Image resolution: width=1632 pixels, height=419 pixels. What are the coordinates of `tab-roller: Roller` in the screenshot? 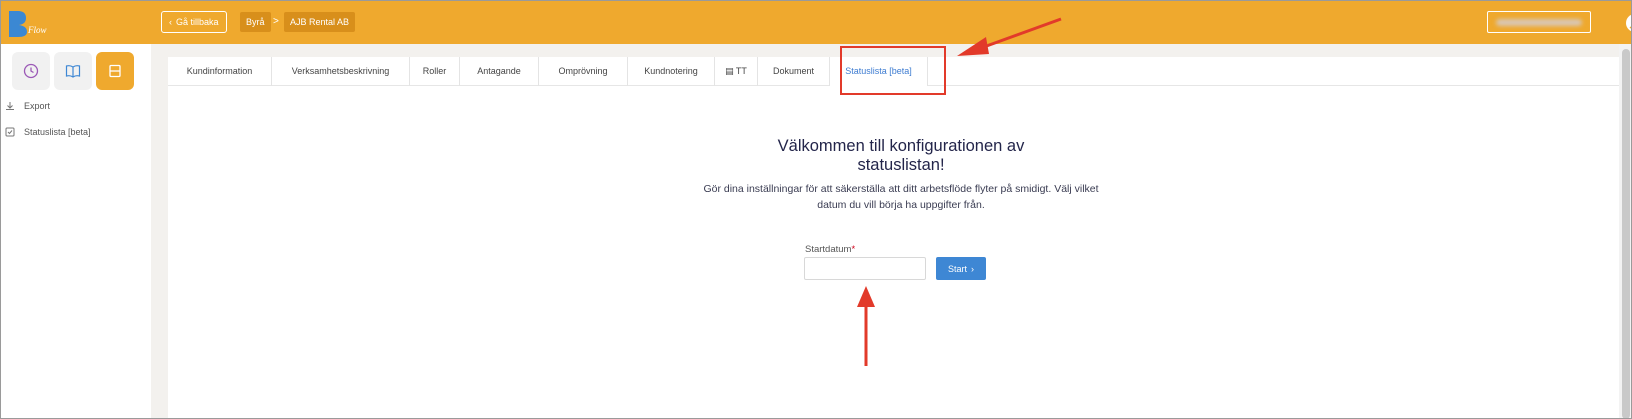 It's located at (435, 71).